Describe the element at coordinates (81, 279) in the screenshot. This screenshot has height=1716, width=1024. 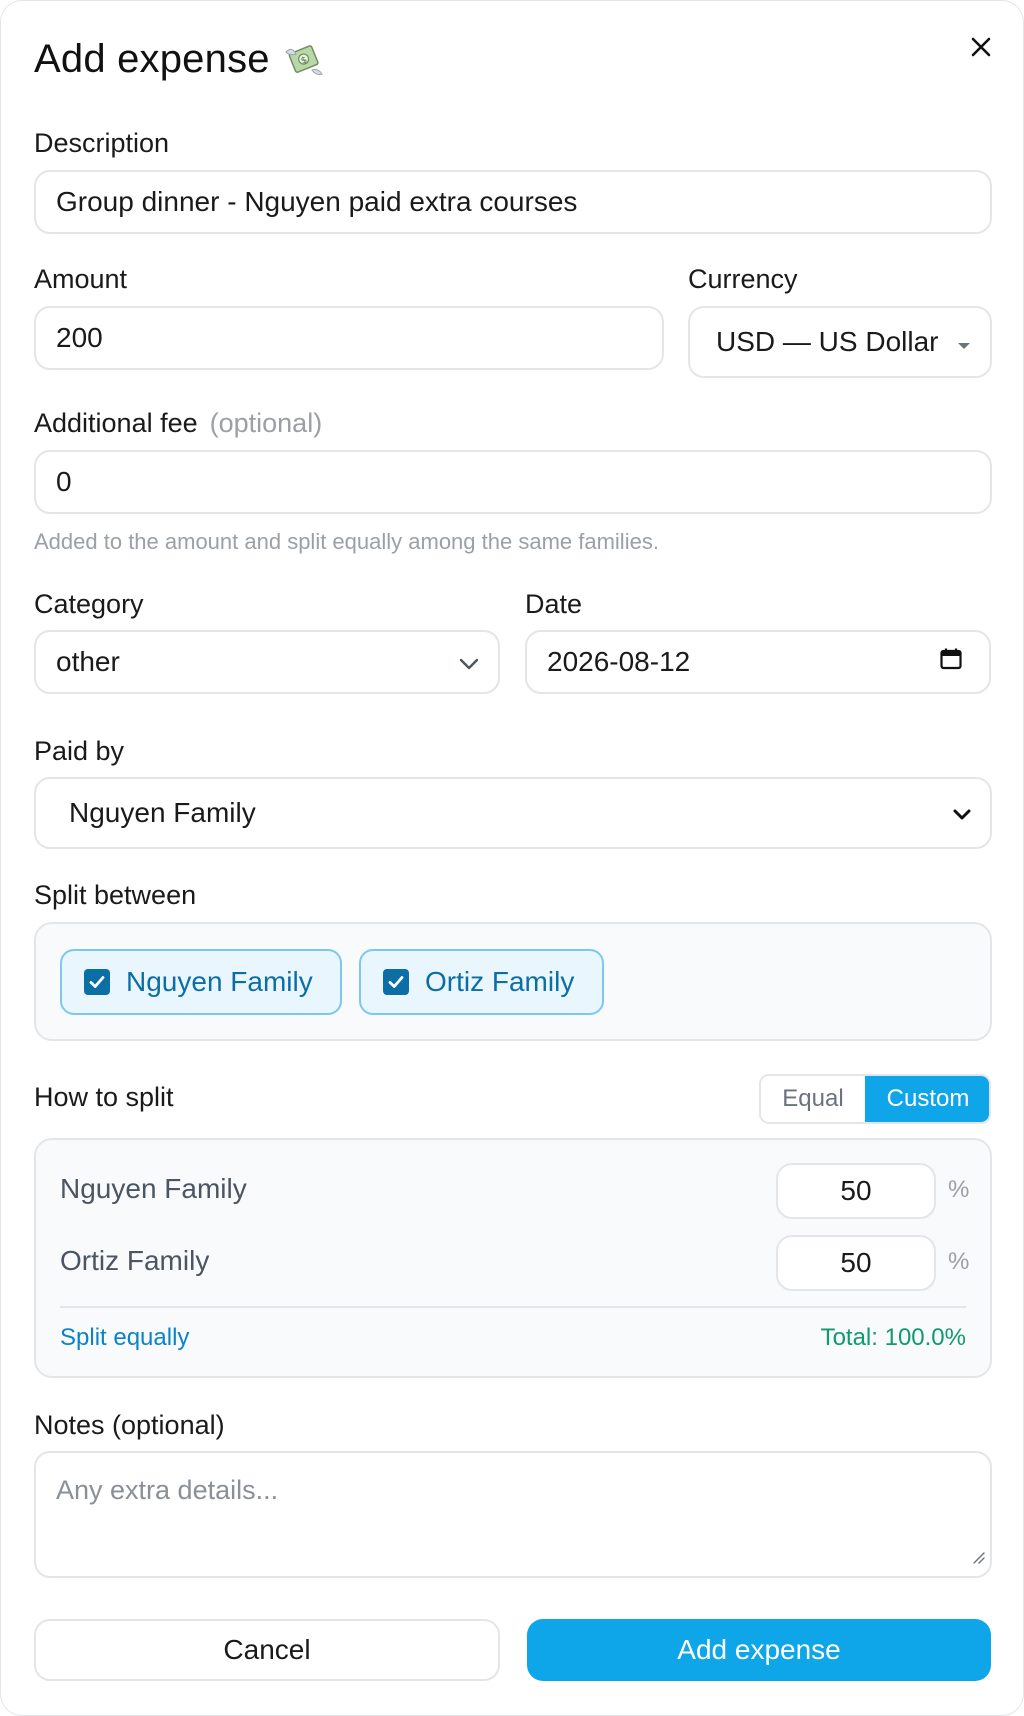
I see `amount-label: Amount` at that location.